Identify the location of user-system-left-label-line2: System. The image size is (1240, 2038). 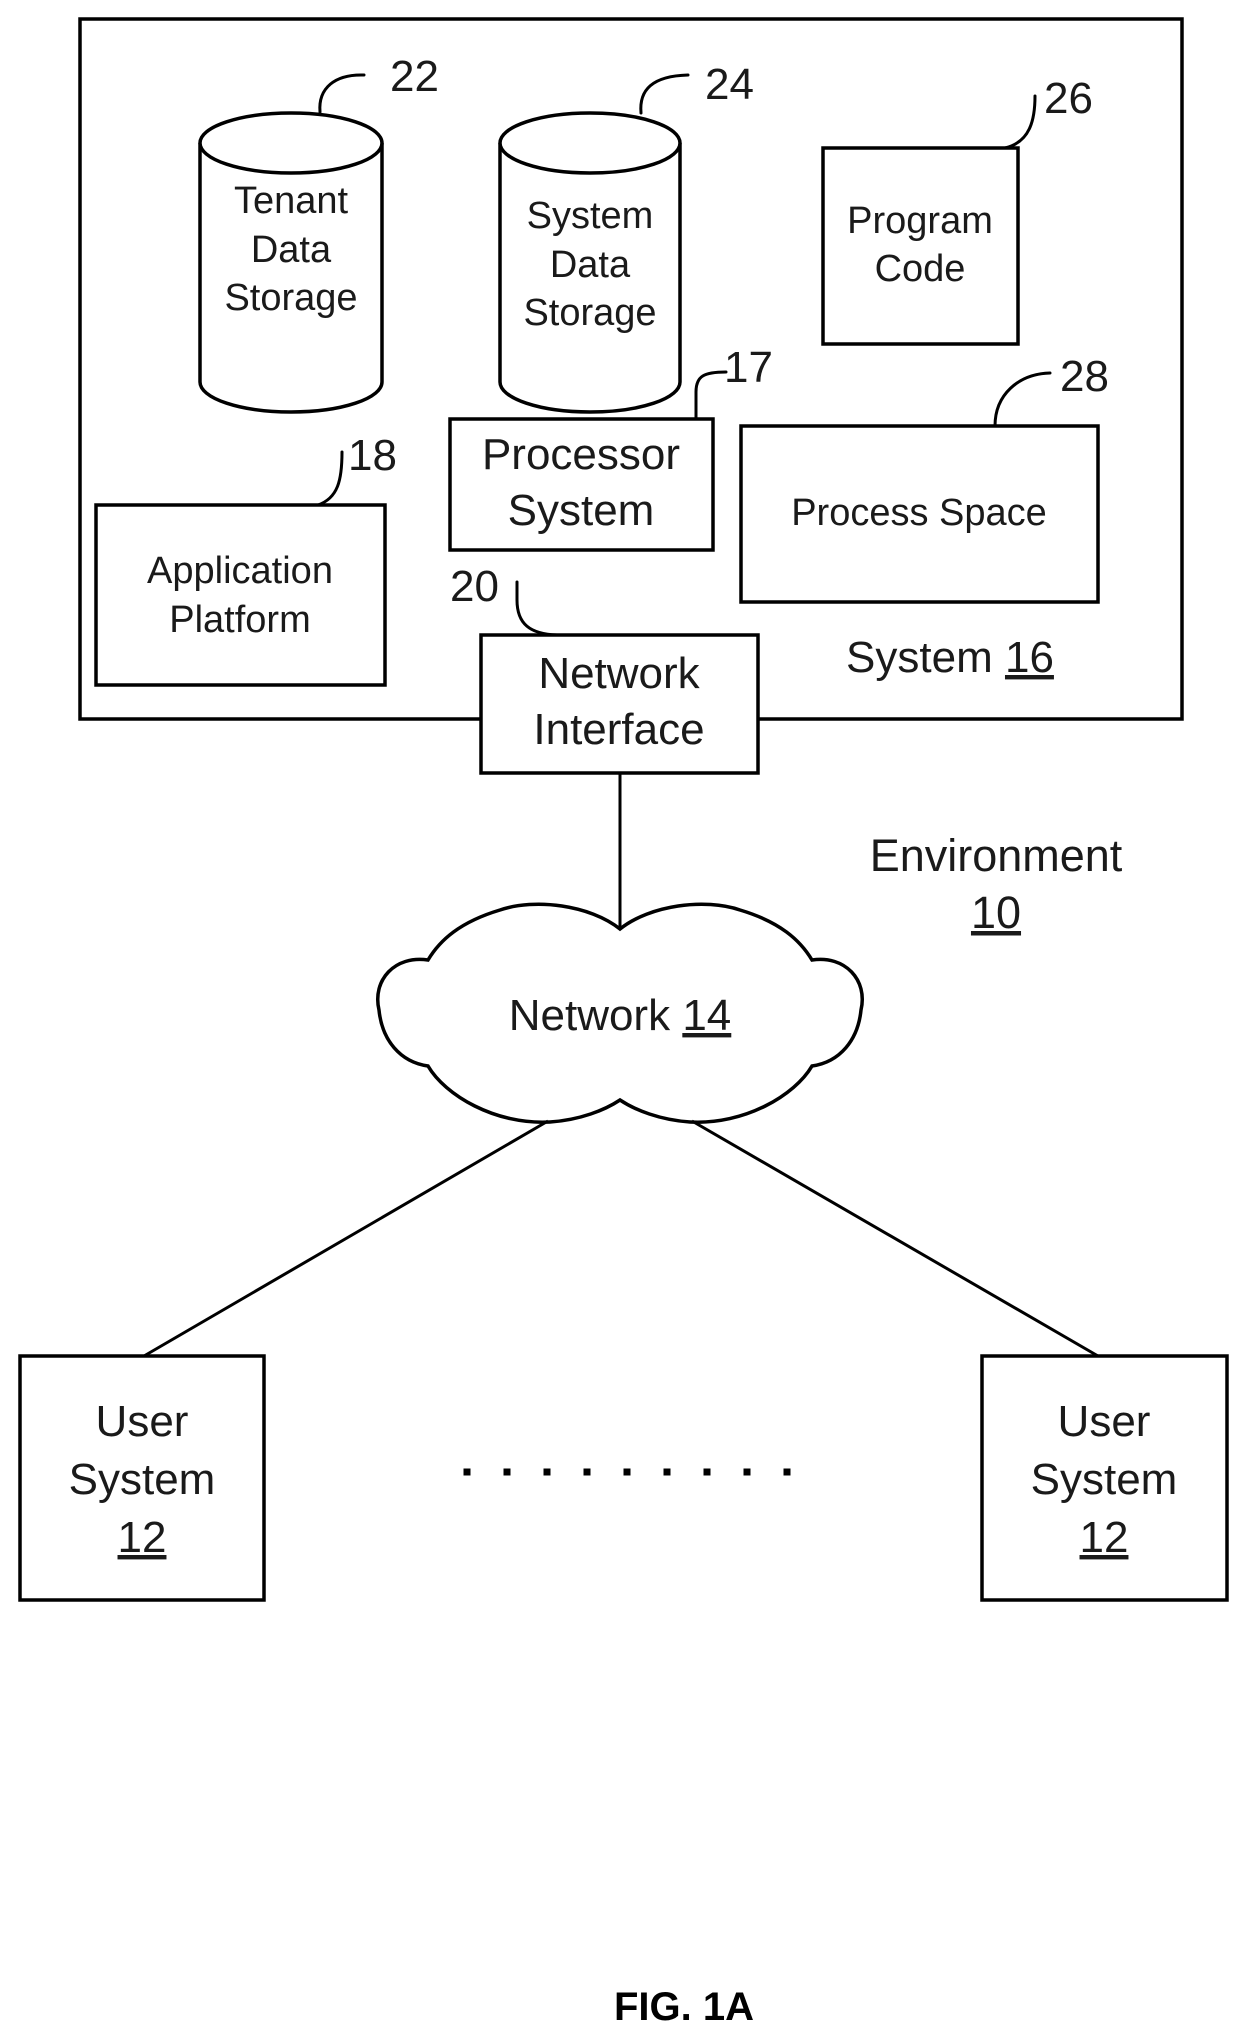
(142, 1479).